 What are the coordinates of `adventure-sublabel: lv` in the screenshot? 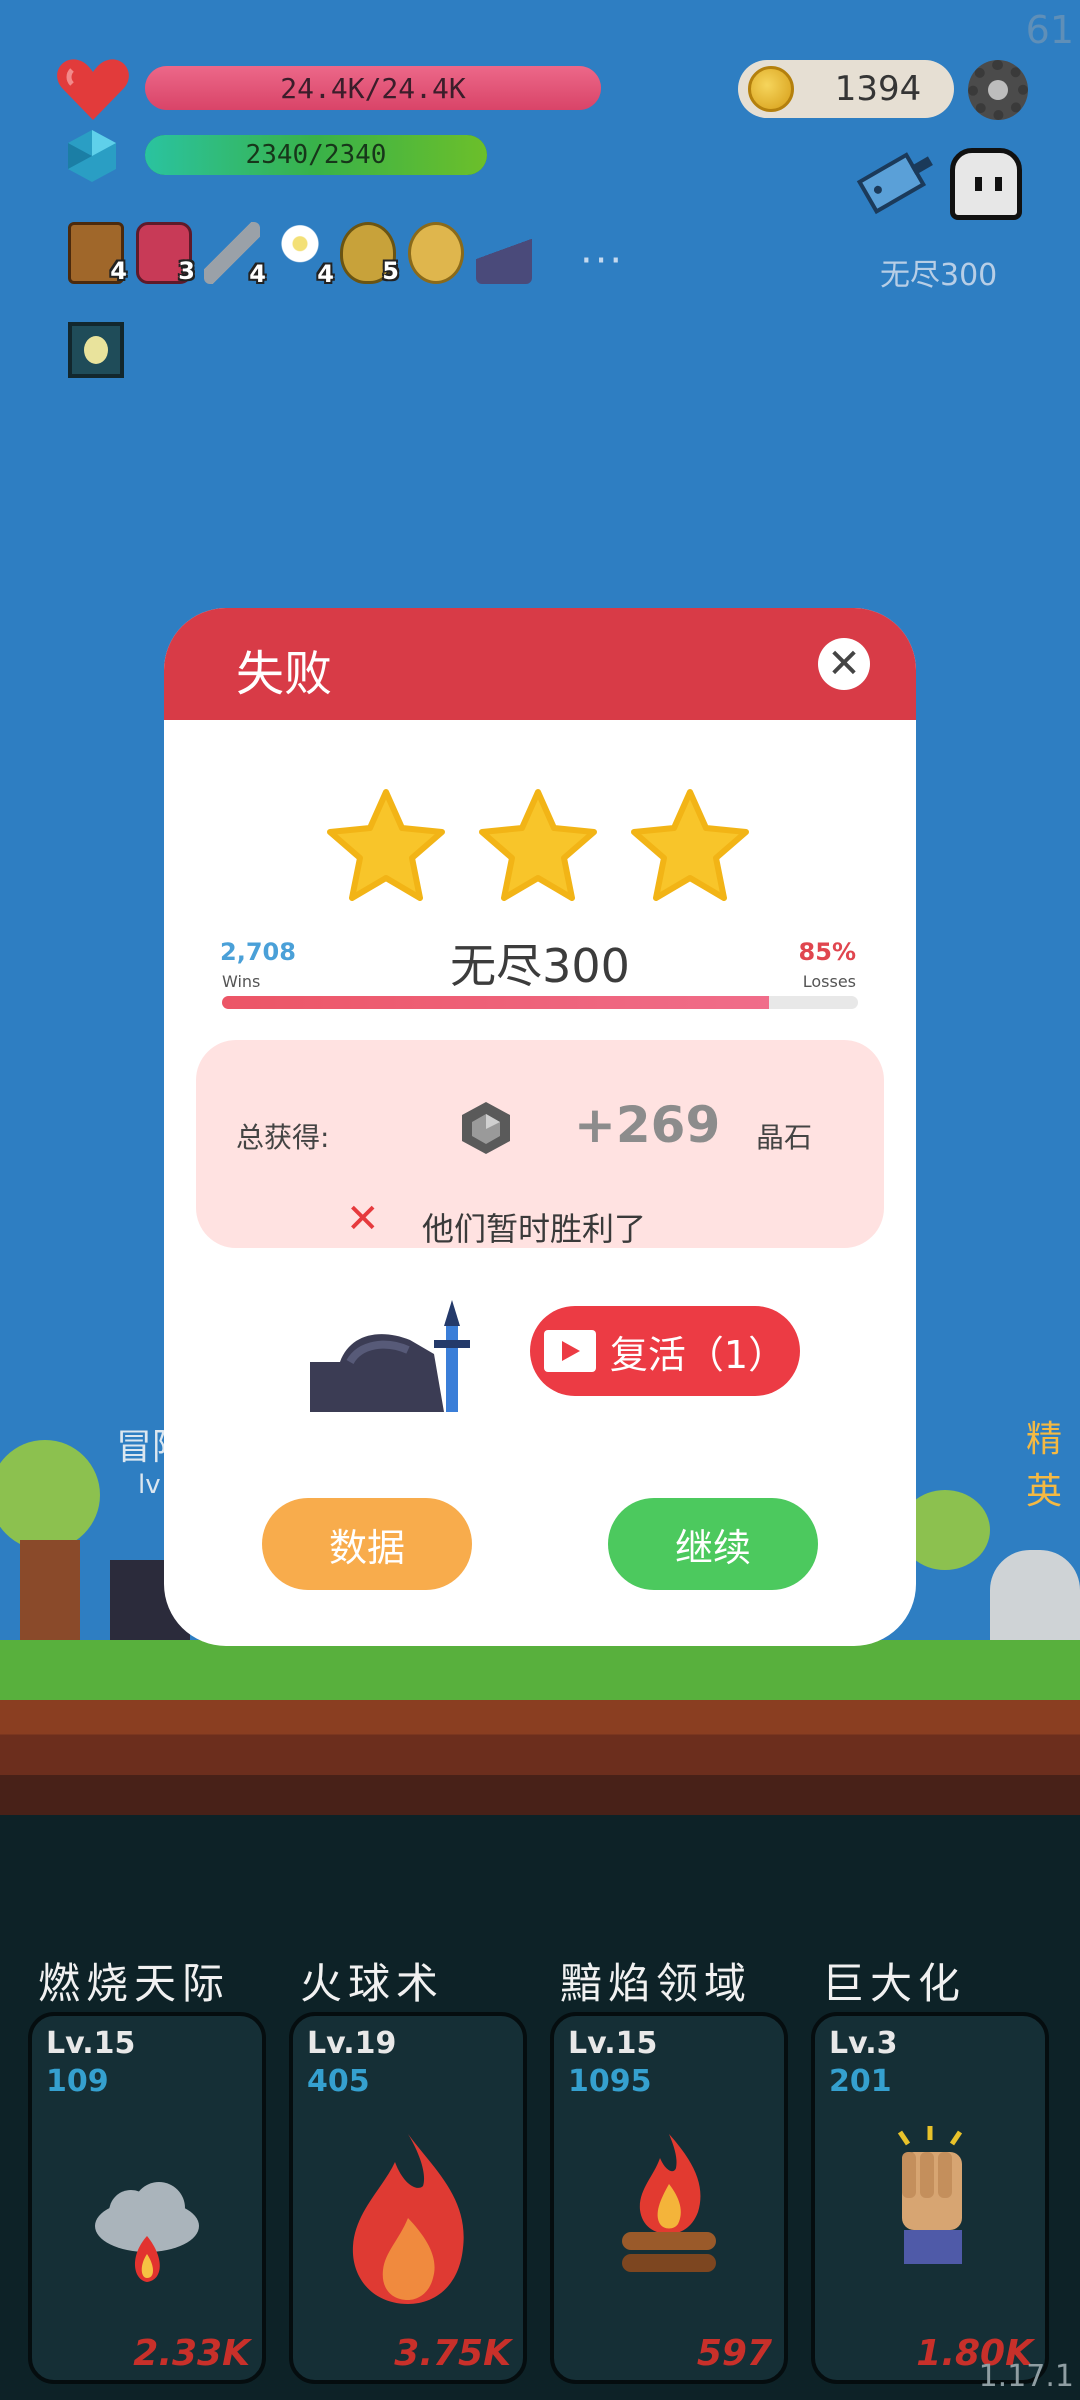 It's located at (149, 1485).